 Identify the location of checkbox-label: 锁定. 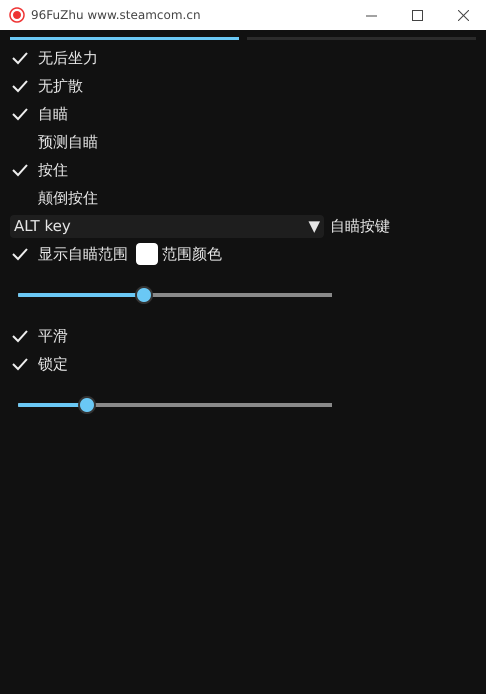
(53, 364).